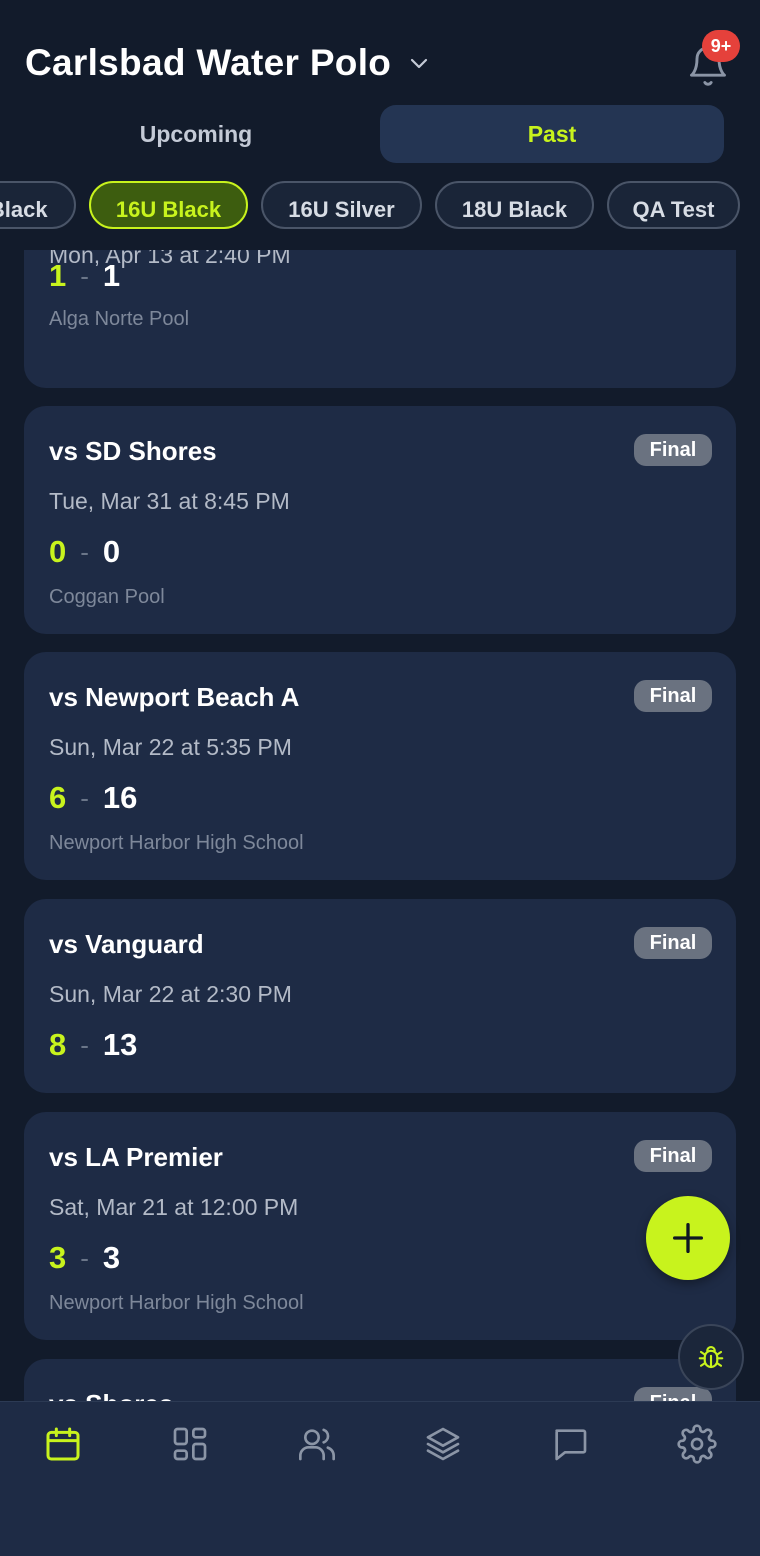 This screenshot has height=1556, width=760. Describe the element at coordinates (120, 797) in the screenshot. I see `away-score: 16` at that location.